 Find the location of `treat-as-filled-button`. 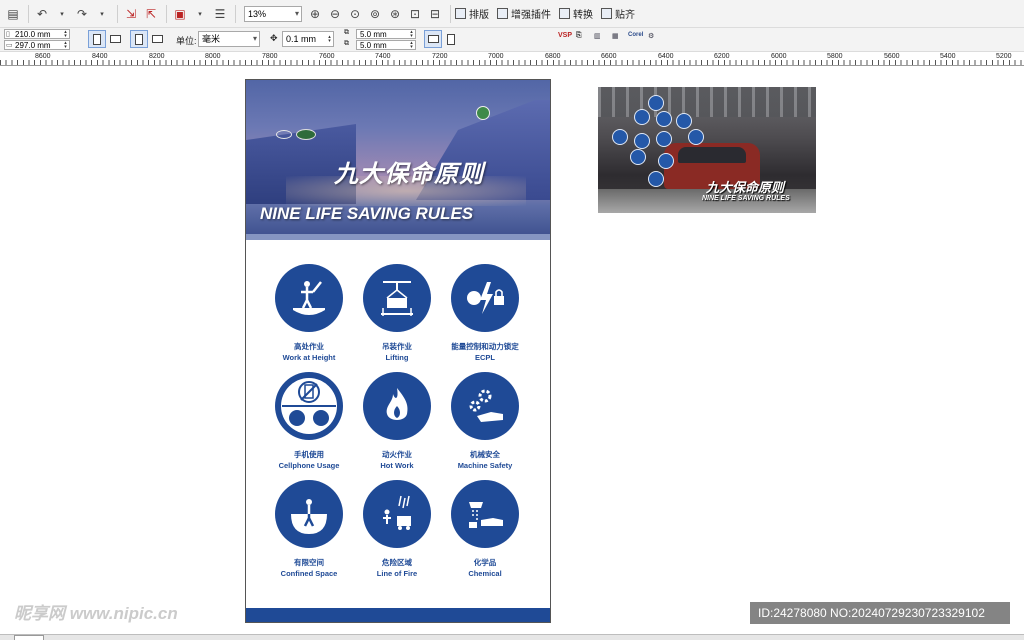

treat-as-filled-button is located at coordinates (451, 39).